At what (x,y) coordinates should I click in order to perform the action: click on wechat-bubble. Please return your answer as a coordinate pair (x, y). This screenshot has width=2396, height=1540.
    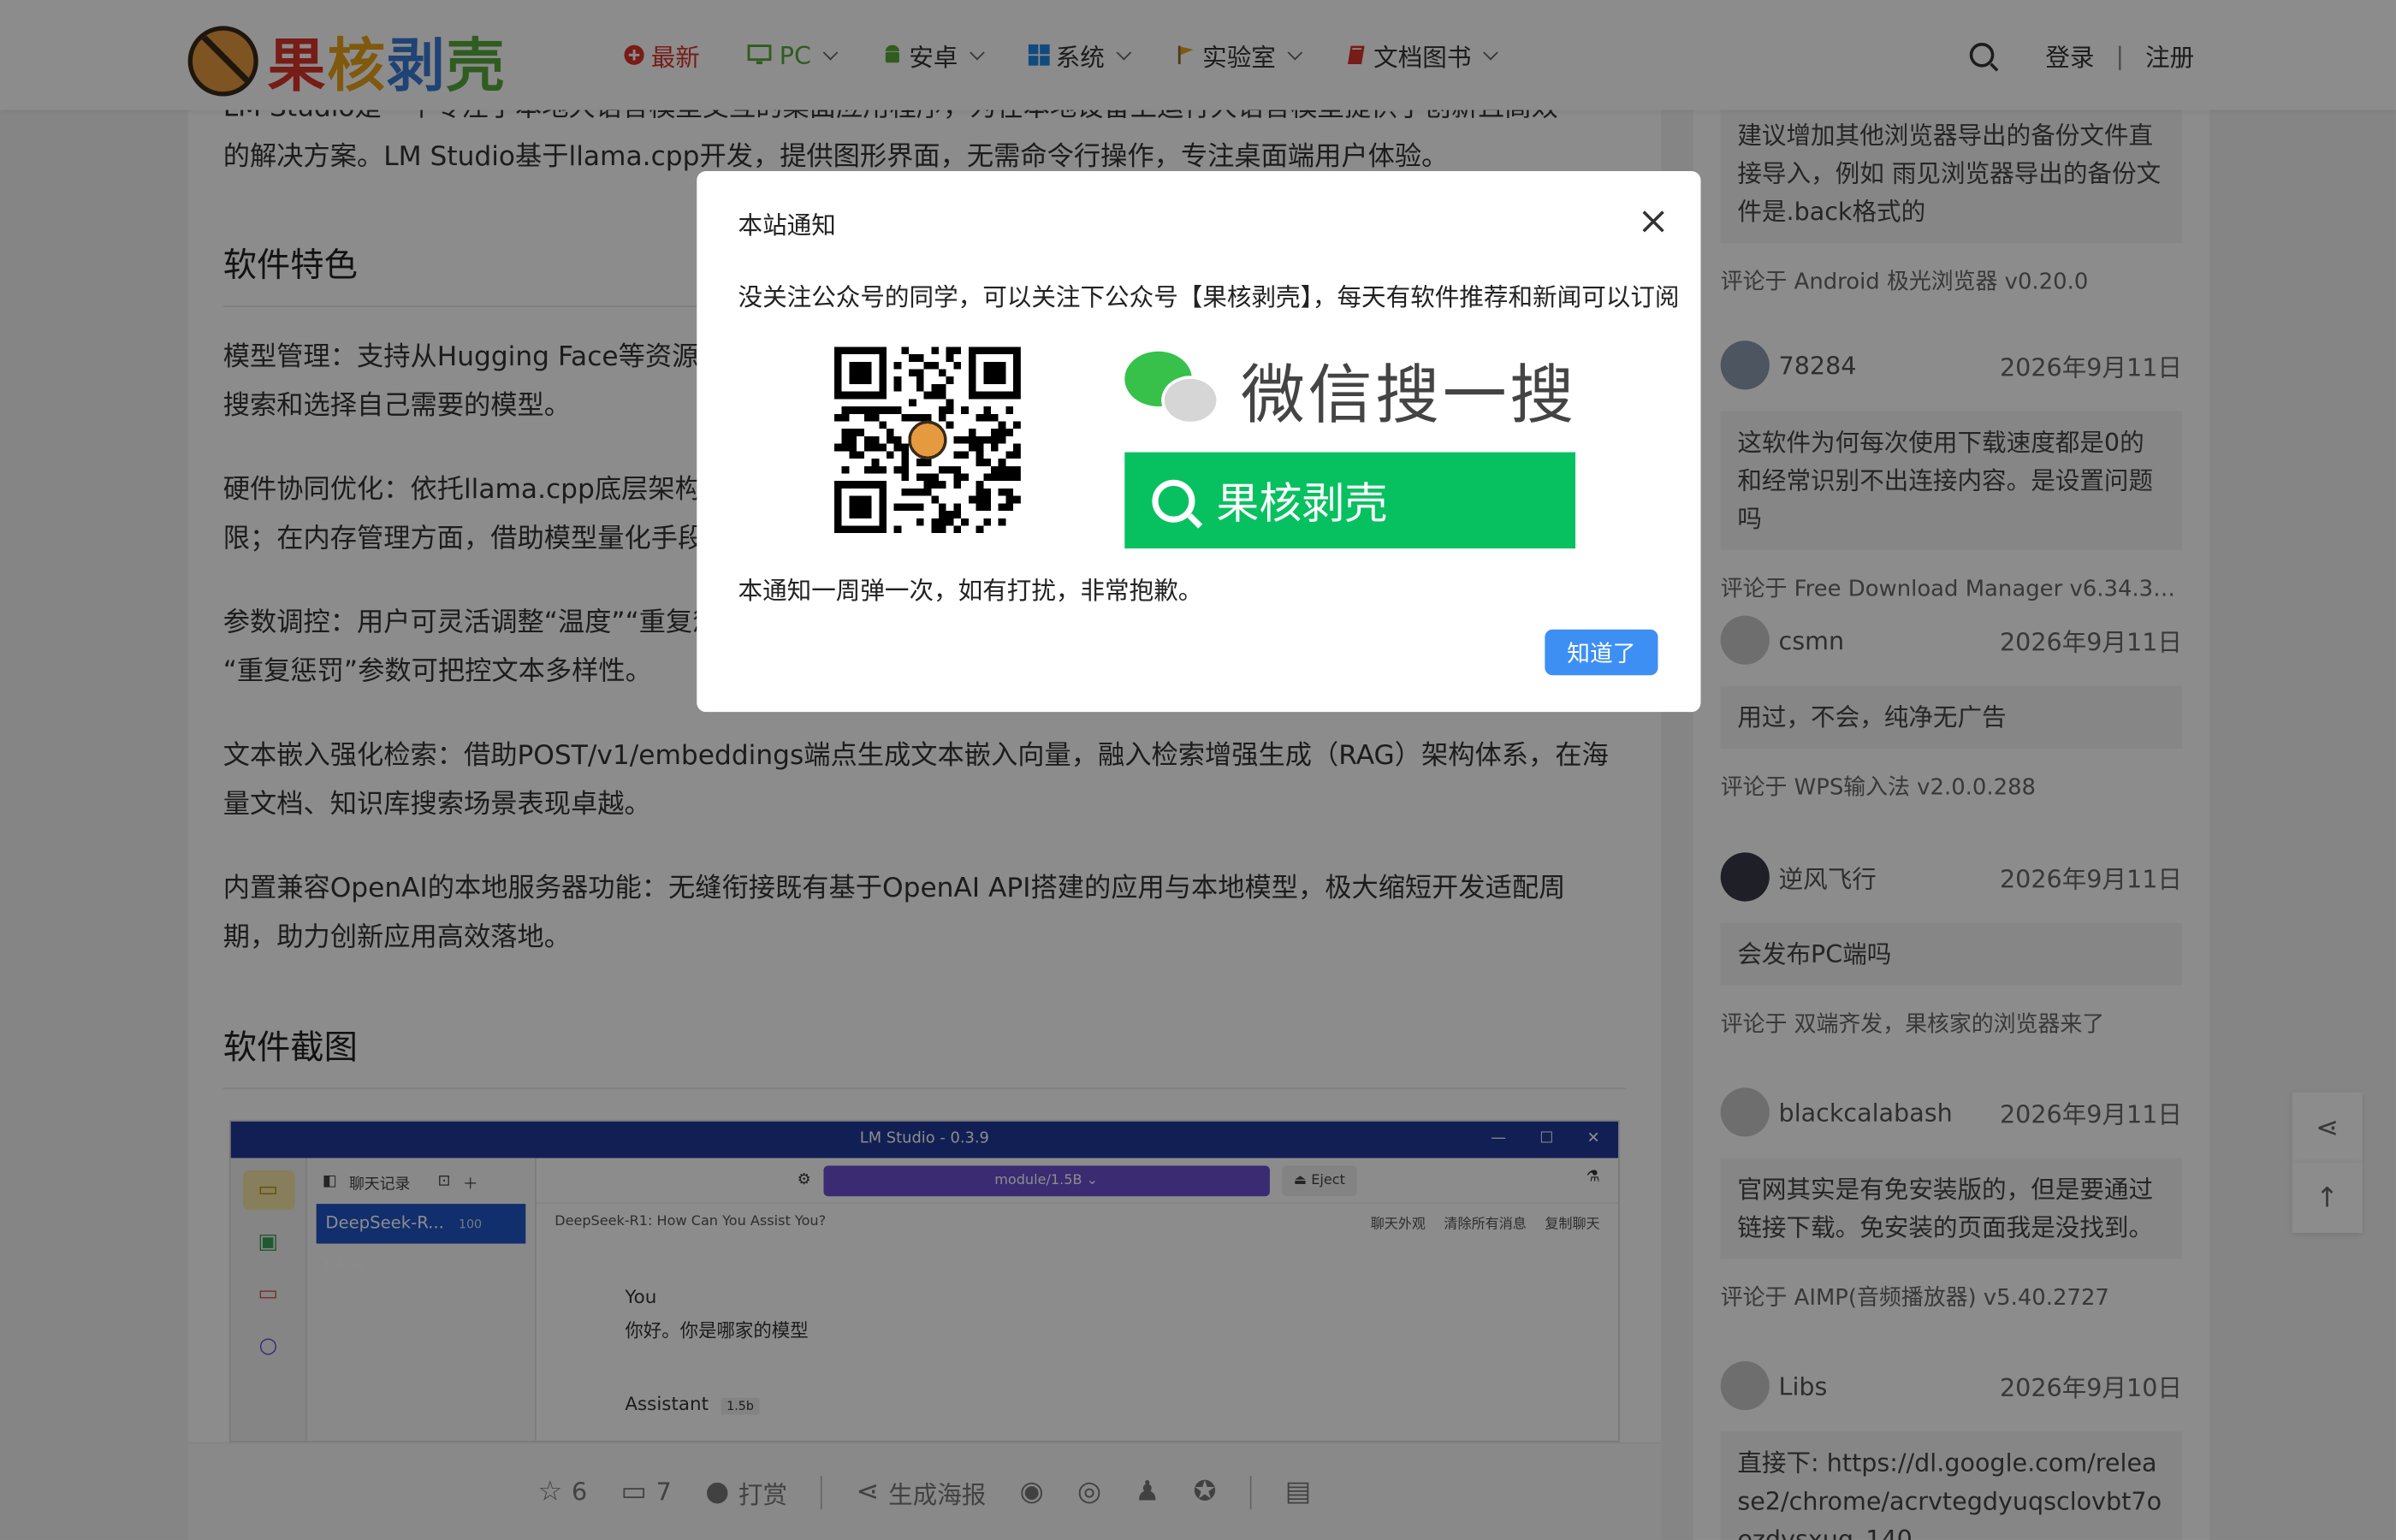
    Looking at the image, I should click on (1190, 399).